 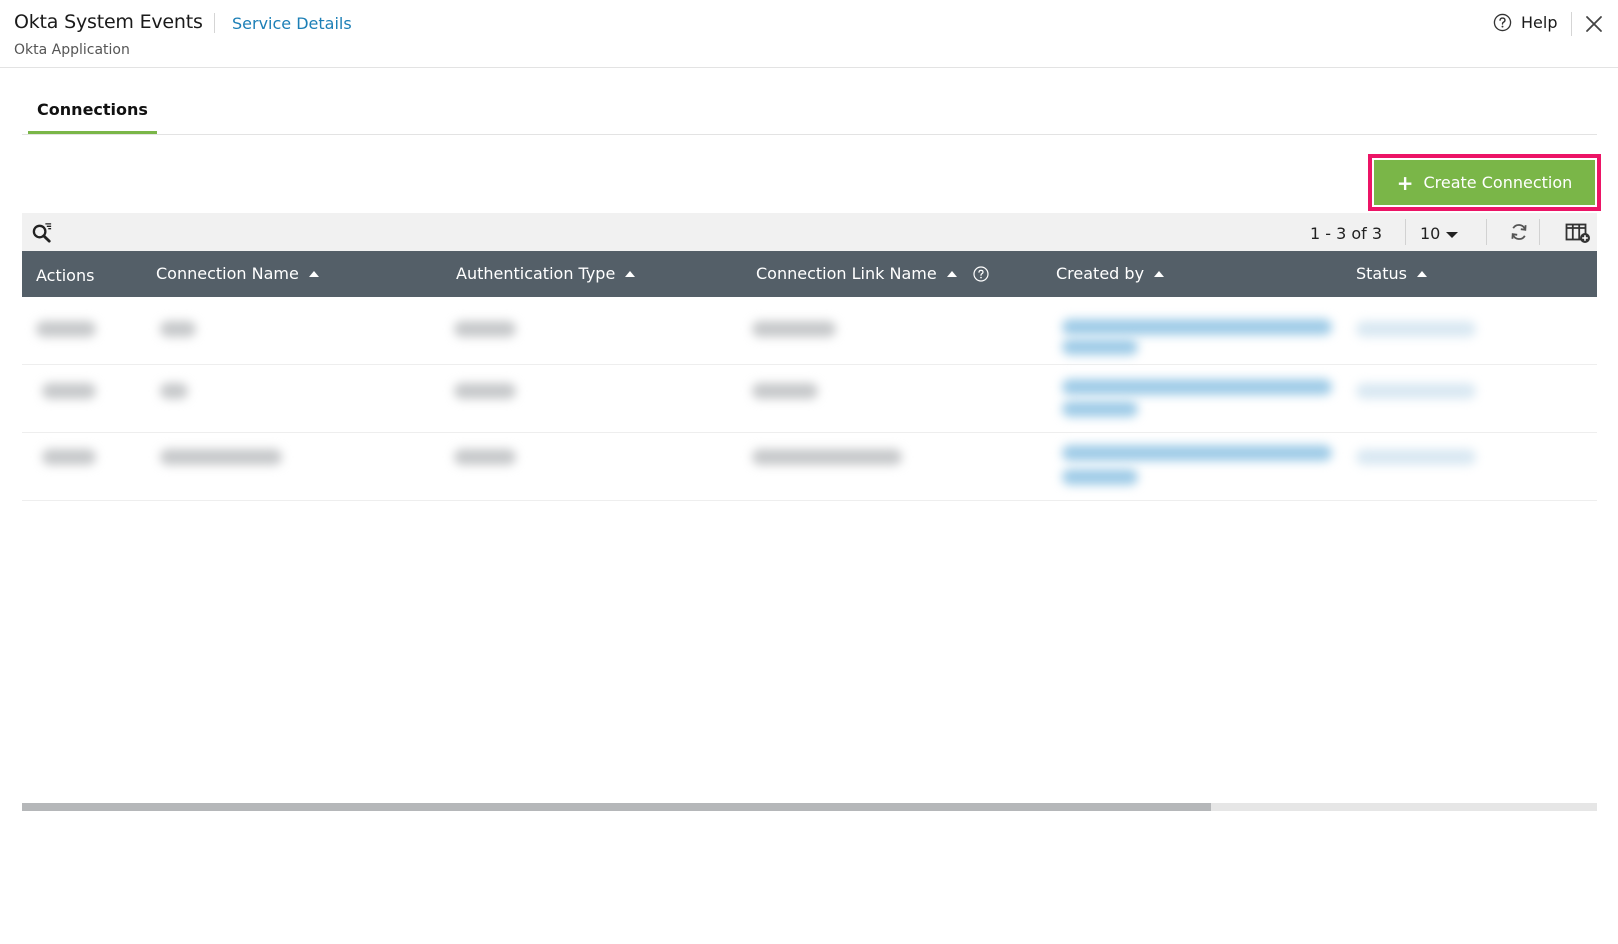 I want to click on help-button: Help, so click(x=1525, y=22).